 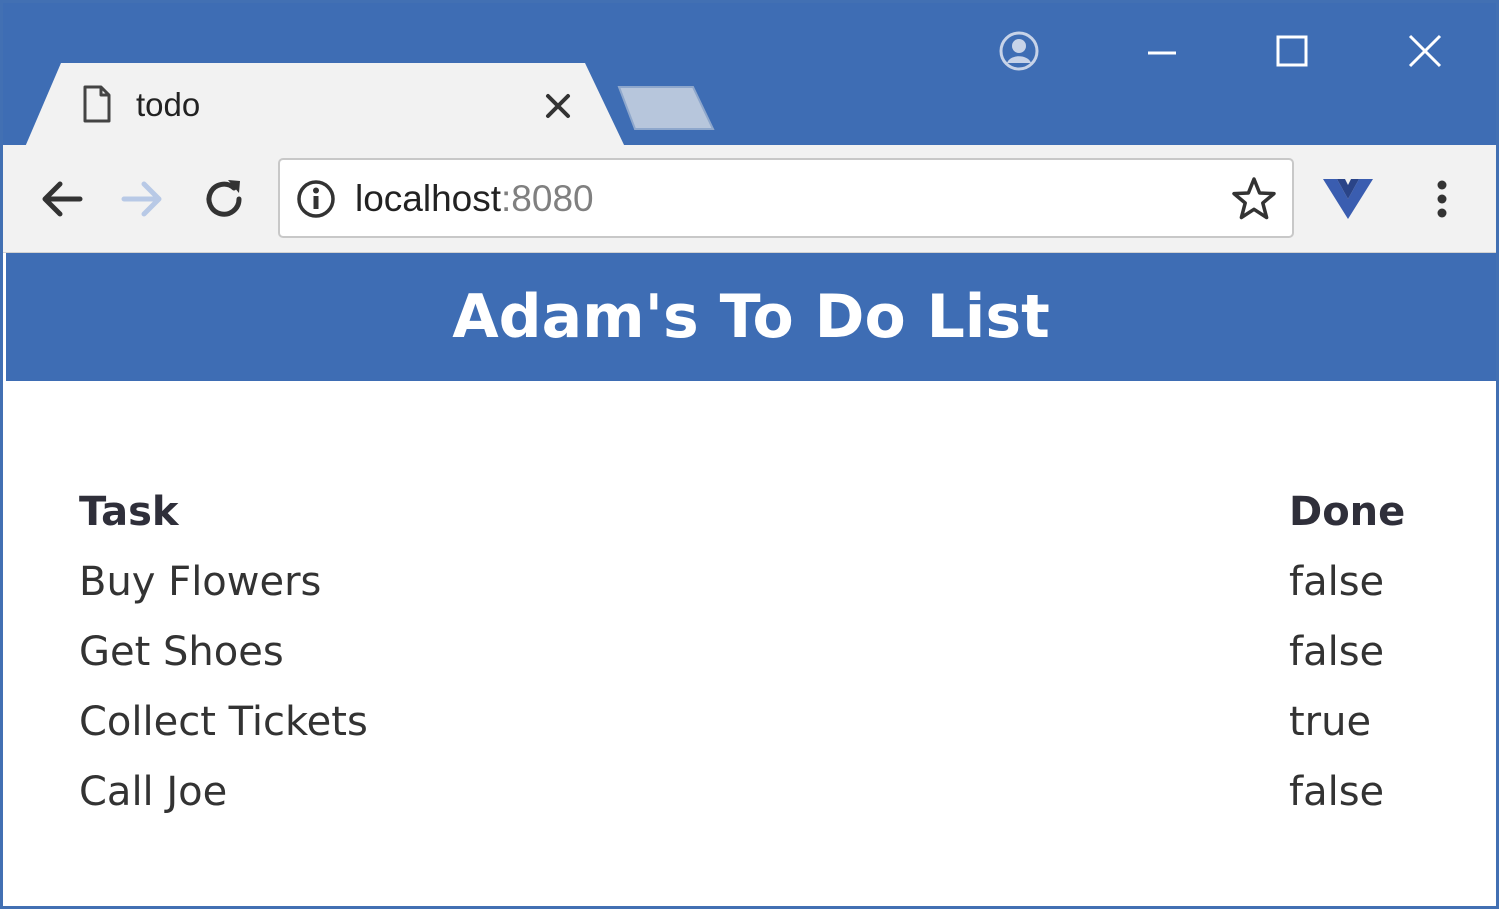 What do you see at coordinates (325, 105) in the screenshot?
I see `tab-todo` at bounding box center [325, 105].